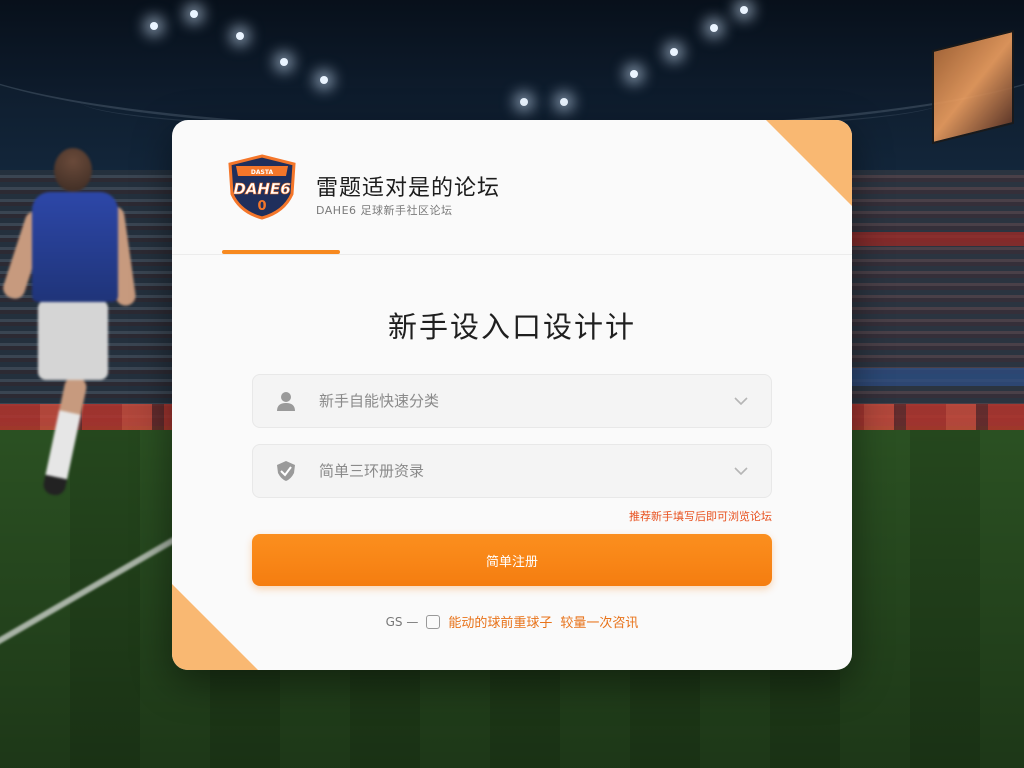  I want to click on register-field, so click(512, 471).